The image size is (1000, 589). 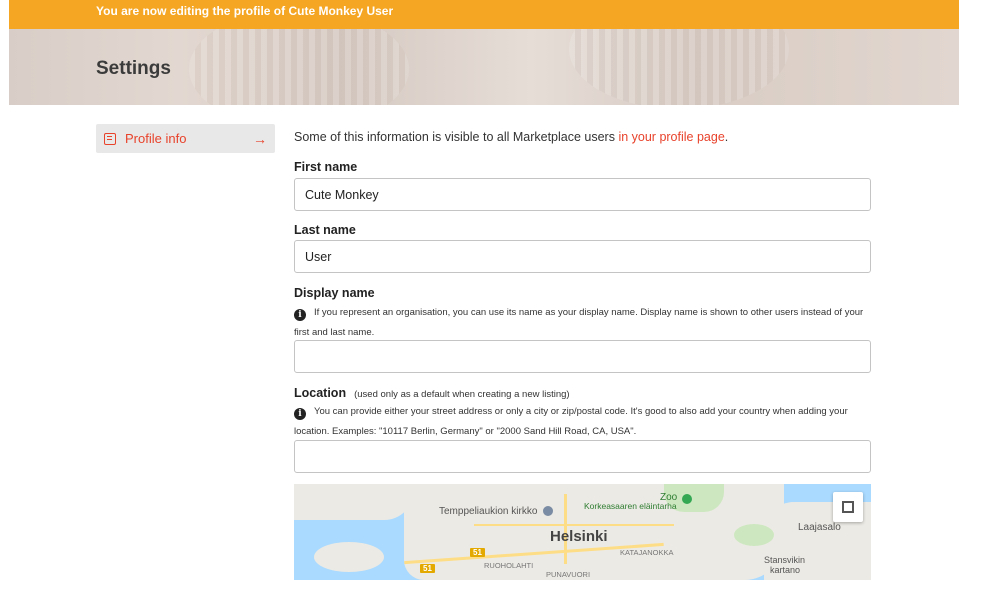 I want to click on map-label-katajanokka: KATAJANOKKA, so click(x=647, y=552).